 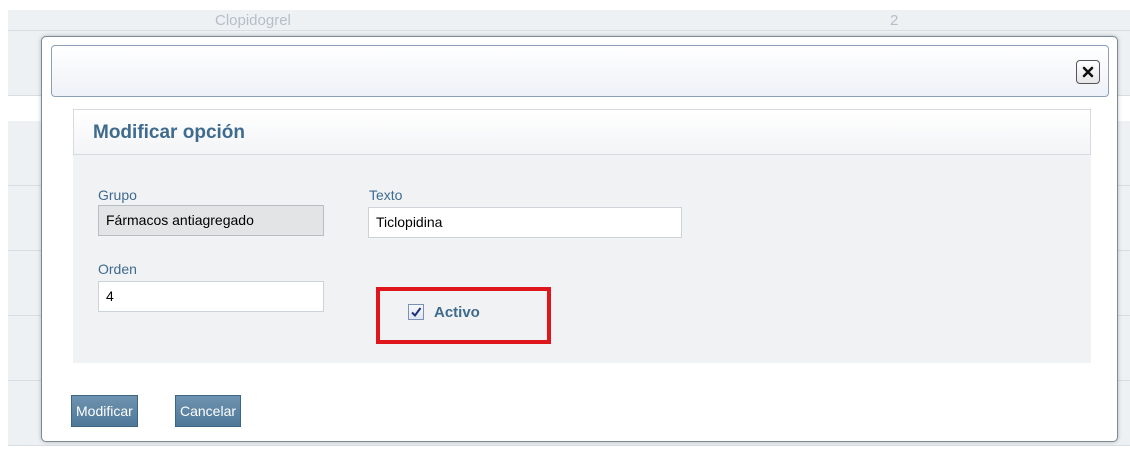 What do you see at coordinates (211, 296) in the screenshot?
I see `orden-input: 4` at bounding box center [211, 296].